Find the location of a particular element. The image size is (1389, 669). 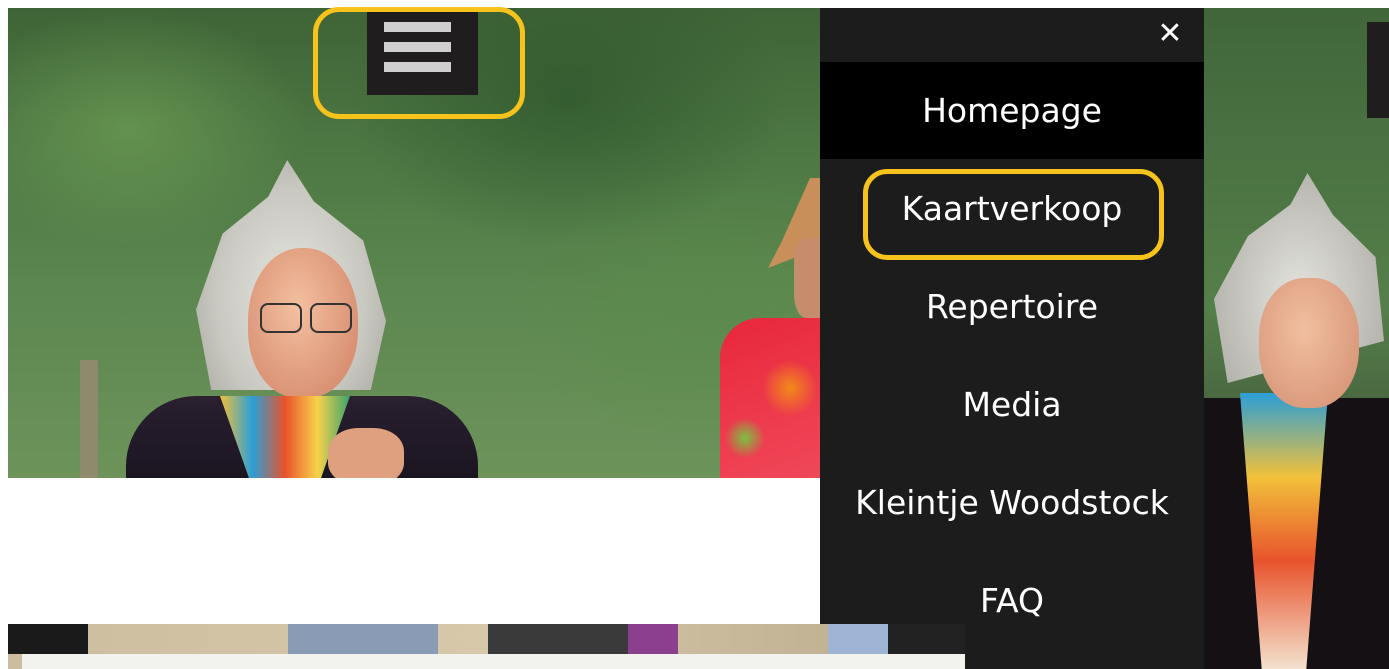

close-icon: ✕ is located at coordinates (1170, 34).